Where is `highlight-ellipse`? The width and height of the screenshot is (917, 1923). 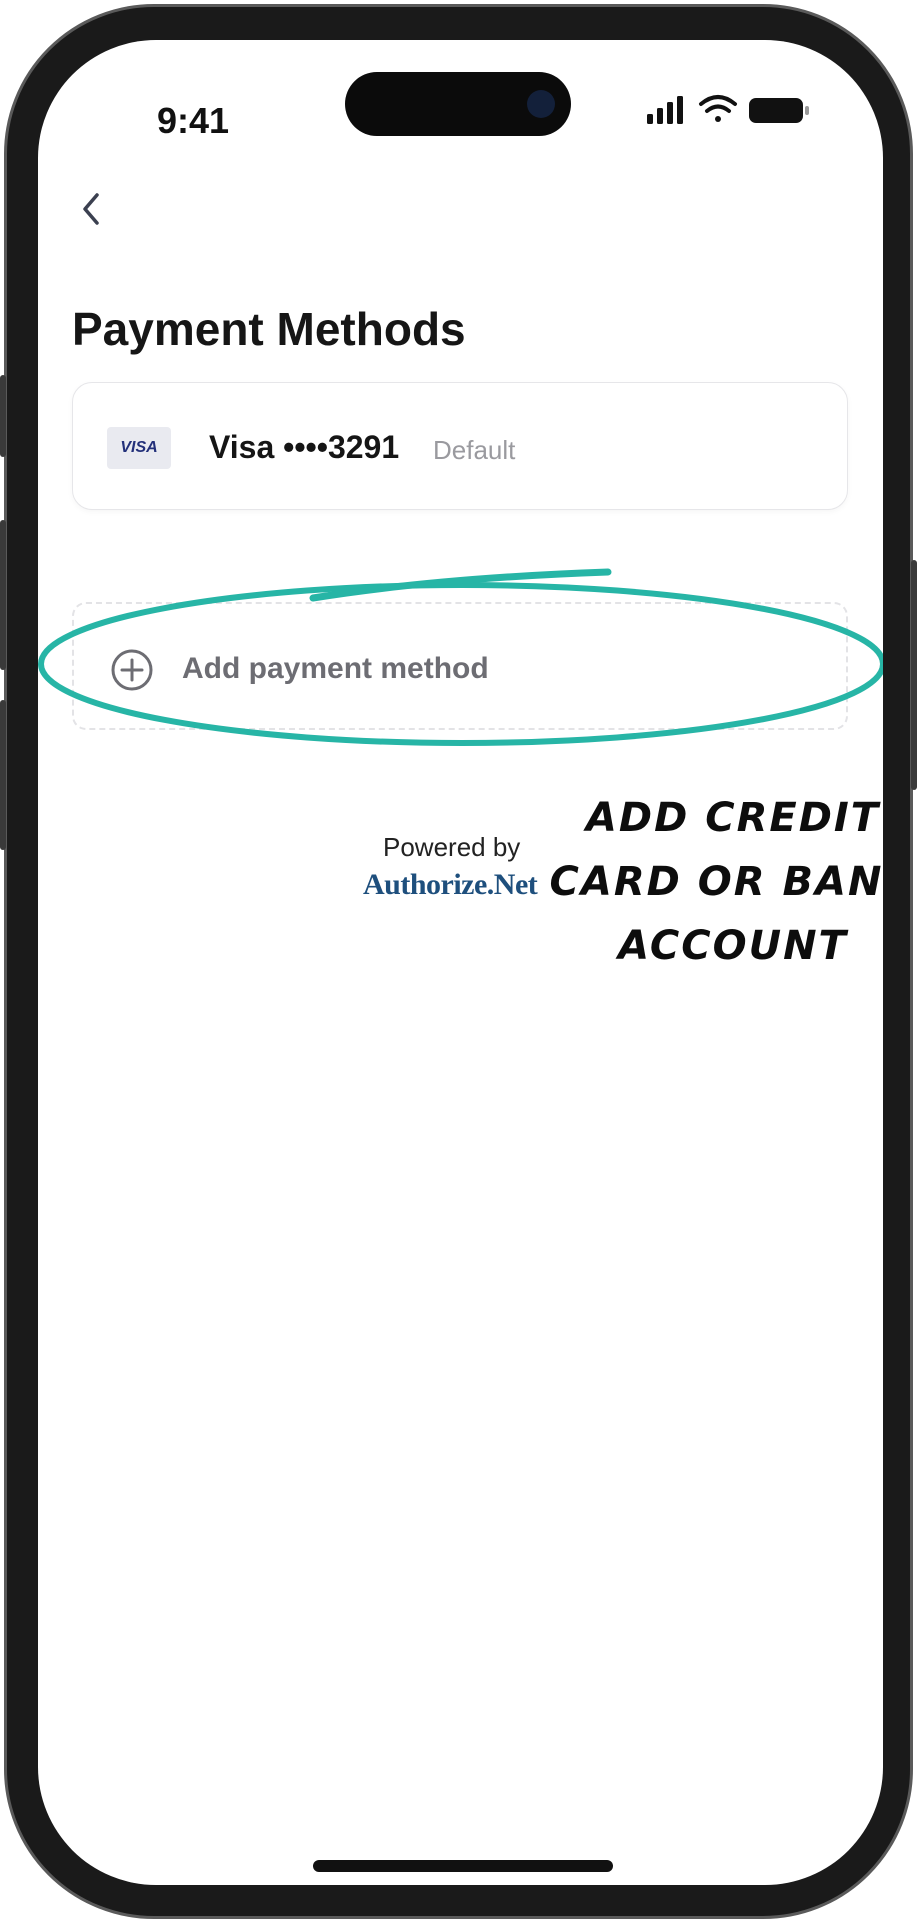 highlight-ellipse is located at coordinates (460, 664).